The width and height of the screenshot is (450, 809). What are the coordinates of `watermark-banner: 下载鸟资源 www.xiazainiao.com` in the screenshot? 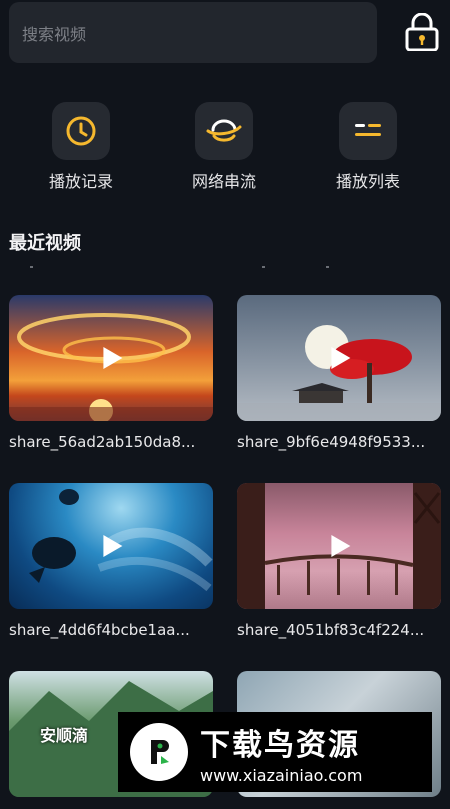 It's located at (275, 752).